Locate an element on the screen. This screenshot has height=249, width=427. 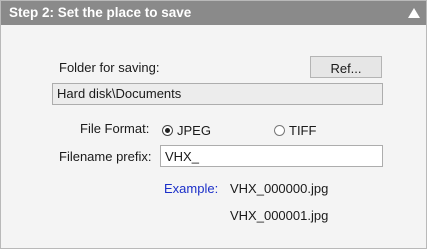
panel-header: Step 2: Set the place to save is located at coordinates (213, 13).